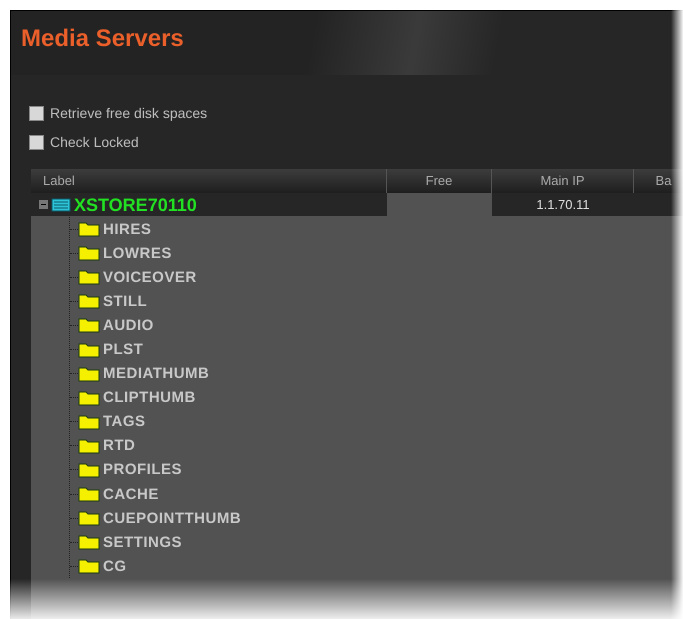 This screenshot has height=619, width=683. Describe the element at coordinates (137, 253) in the screenshot. I see `folder-label: LOWRES` at that location.